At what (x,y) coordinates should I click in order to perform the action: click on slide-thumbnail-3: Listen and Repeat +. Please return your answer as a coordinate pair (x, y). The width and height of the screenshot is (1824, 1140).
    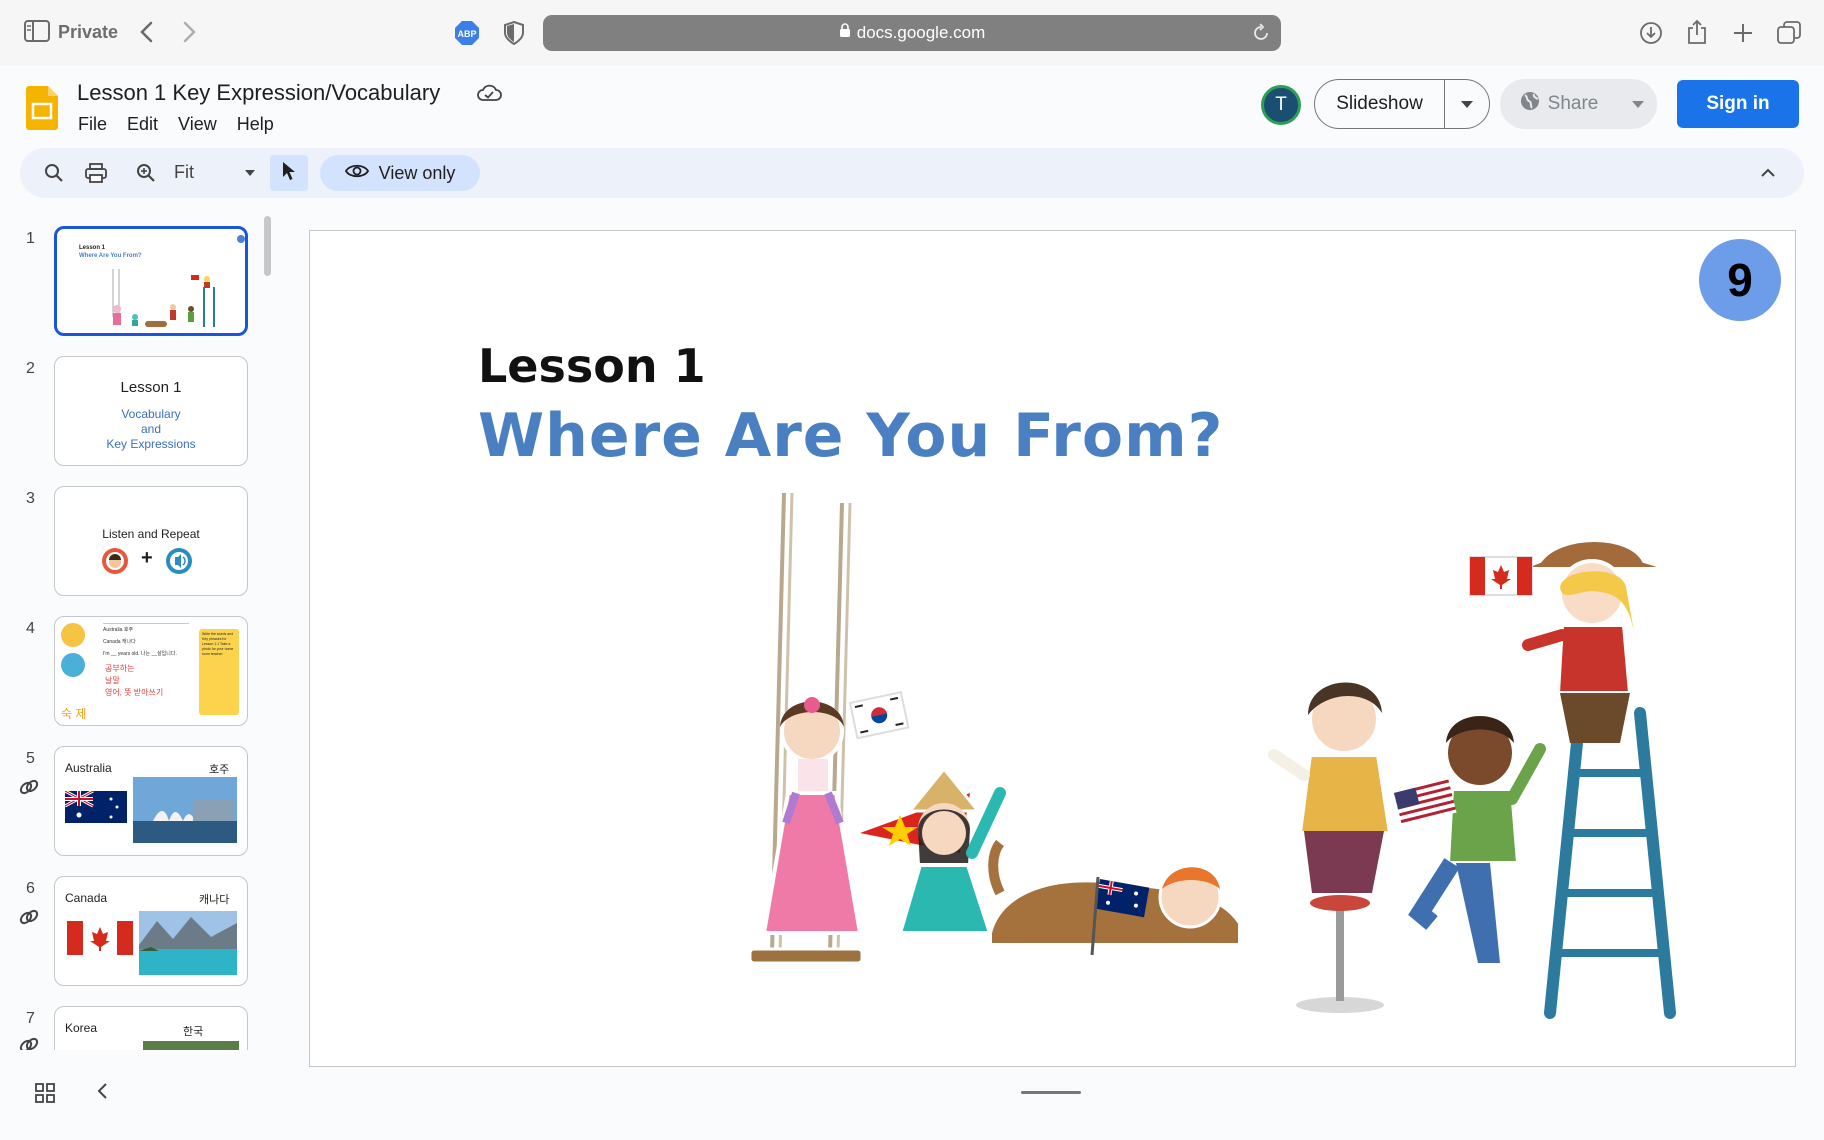
    Looking at the image, I should click on (151, 541).